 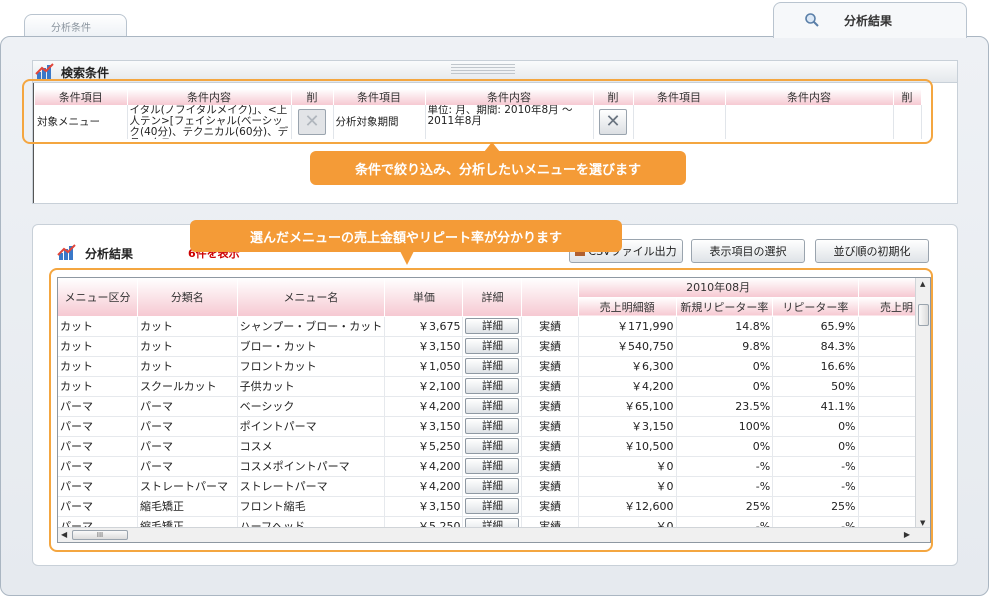 What do you see at coordinates (494, 534) in the screenshot?
I see `horizontal-scrollbar: ◀ III ▶` at bounding box center [494, 534].